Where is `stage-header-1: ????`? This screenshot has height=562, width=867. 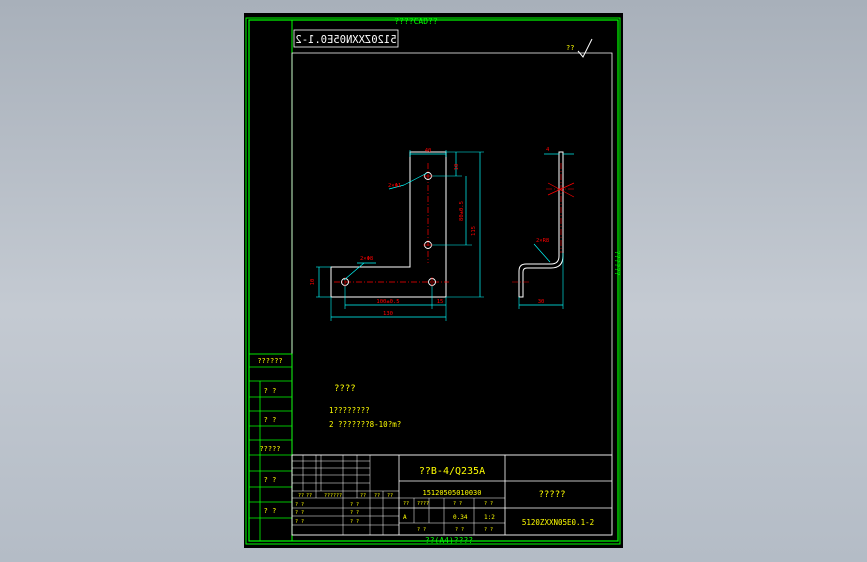
stage-header-1: ???? is located at coordinates (423, 504).